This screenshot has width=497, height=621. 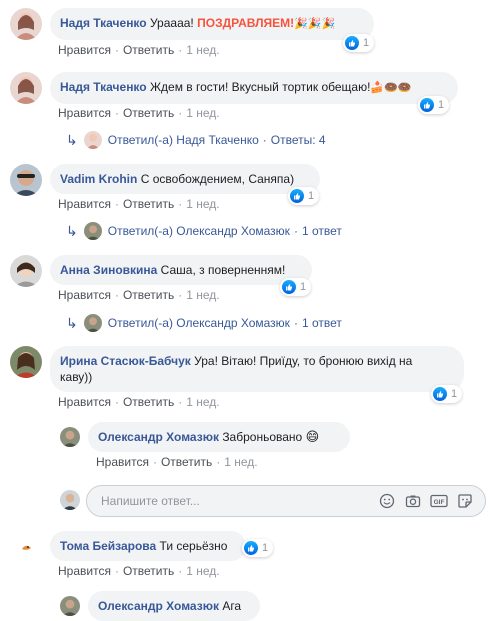 I want to click on party-emoji: 🎉🎉🎉, so click(x=315, y=24).